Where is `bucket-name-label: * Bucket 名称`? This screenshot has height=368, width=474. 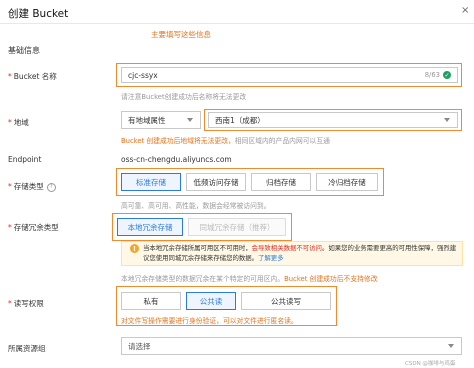
bucket-name-label: * Bucket 名称 is located at coordinates (32, 76).